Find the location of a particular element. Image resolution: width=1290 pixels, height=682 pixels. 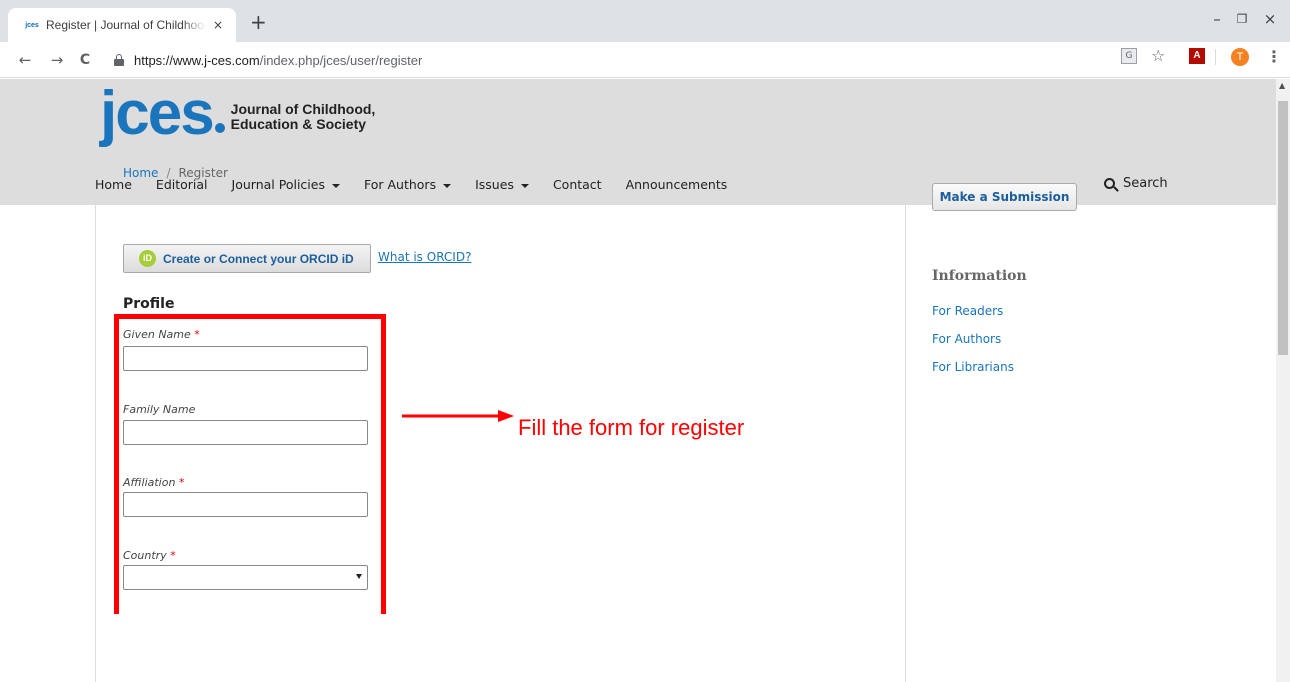

back-arrow-icon: ← is located at coordinates (25, 60).